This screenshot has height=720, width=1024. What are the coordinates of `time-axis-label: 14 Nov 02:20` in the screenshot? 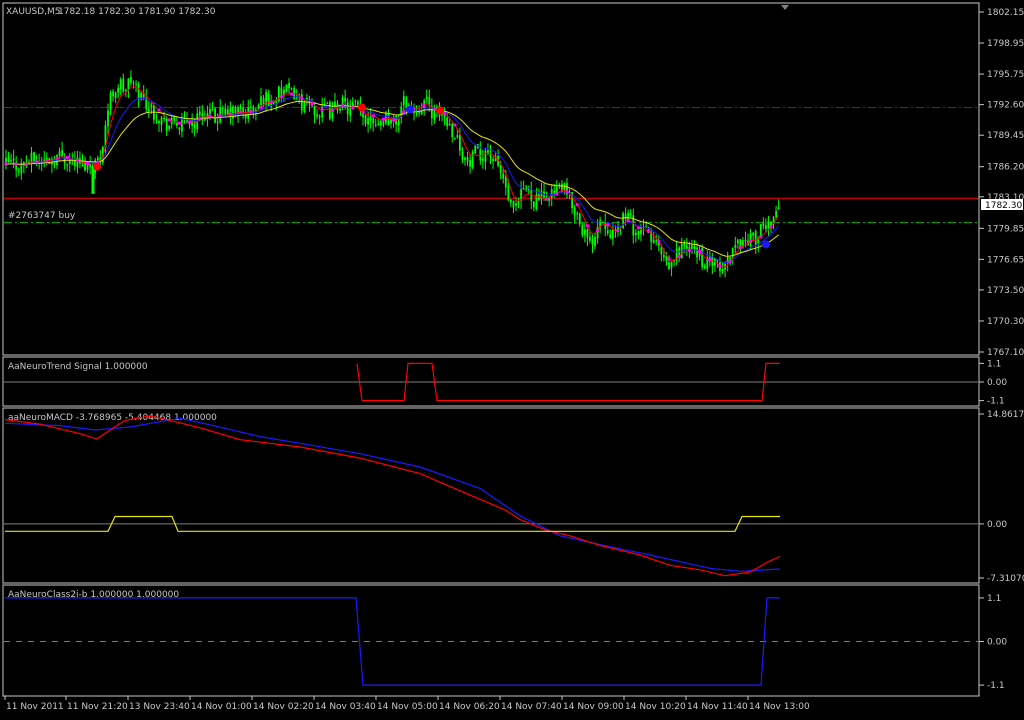 It's located at (283, 707).